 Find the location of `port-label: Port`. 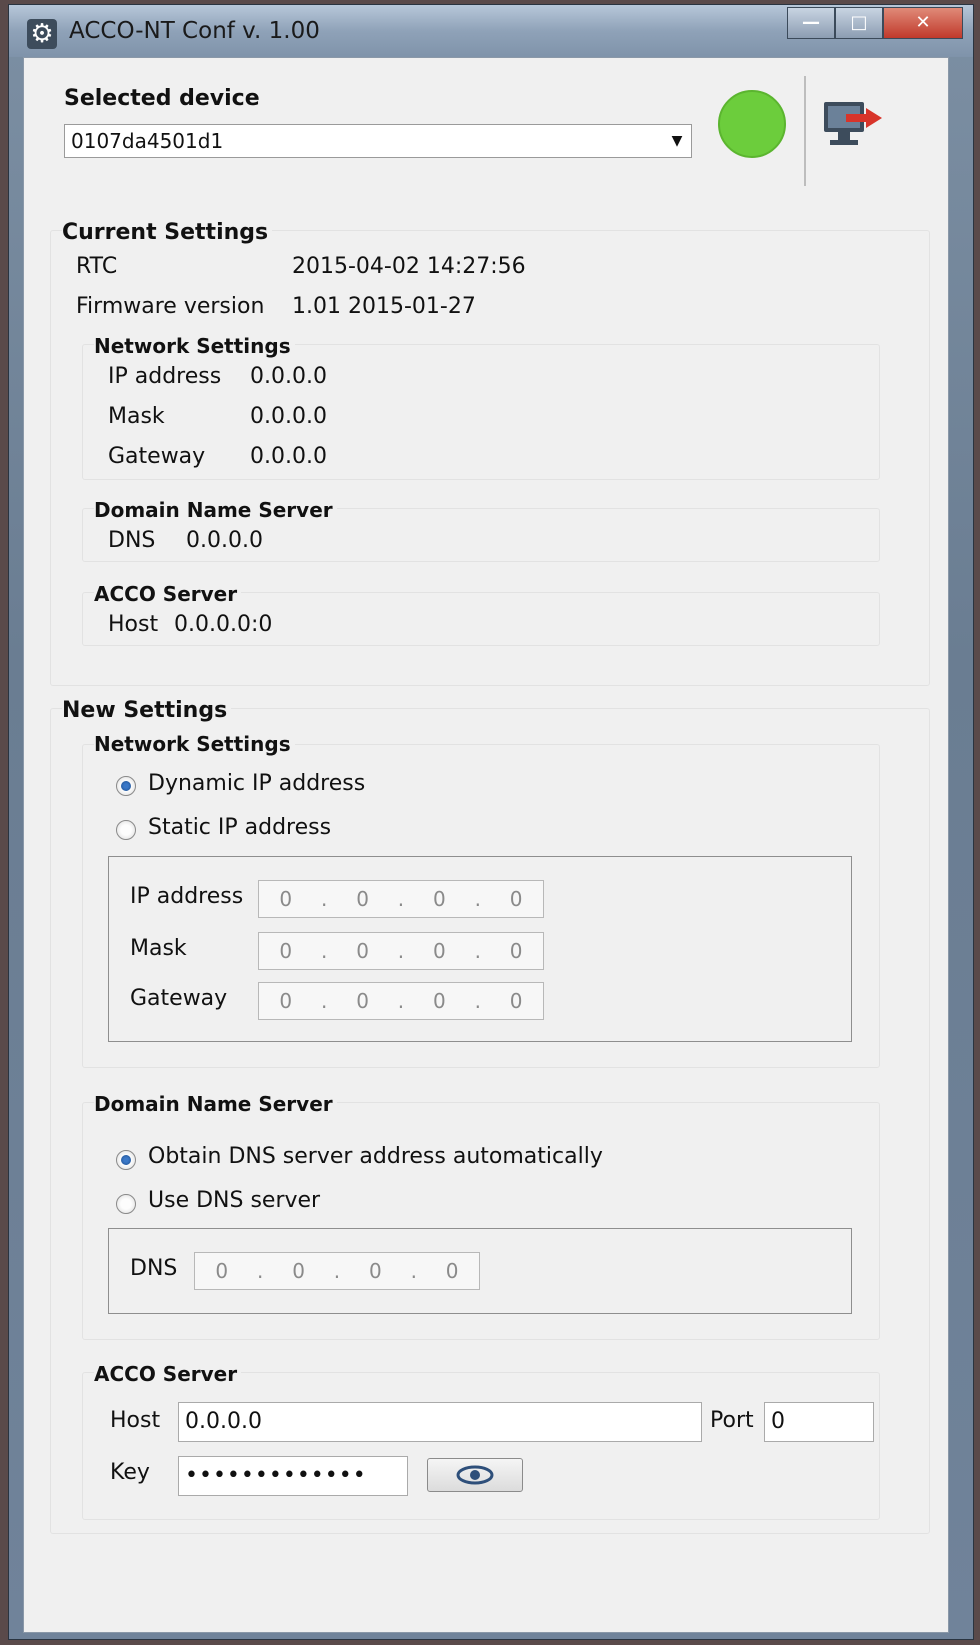

port-label: Port is located at coordinates (732, 1420).